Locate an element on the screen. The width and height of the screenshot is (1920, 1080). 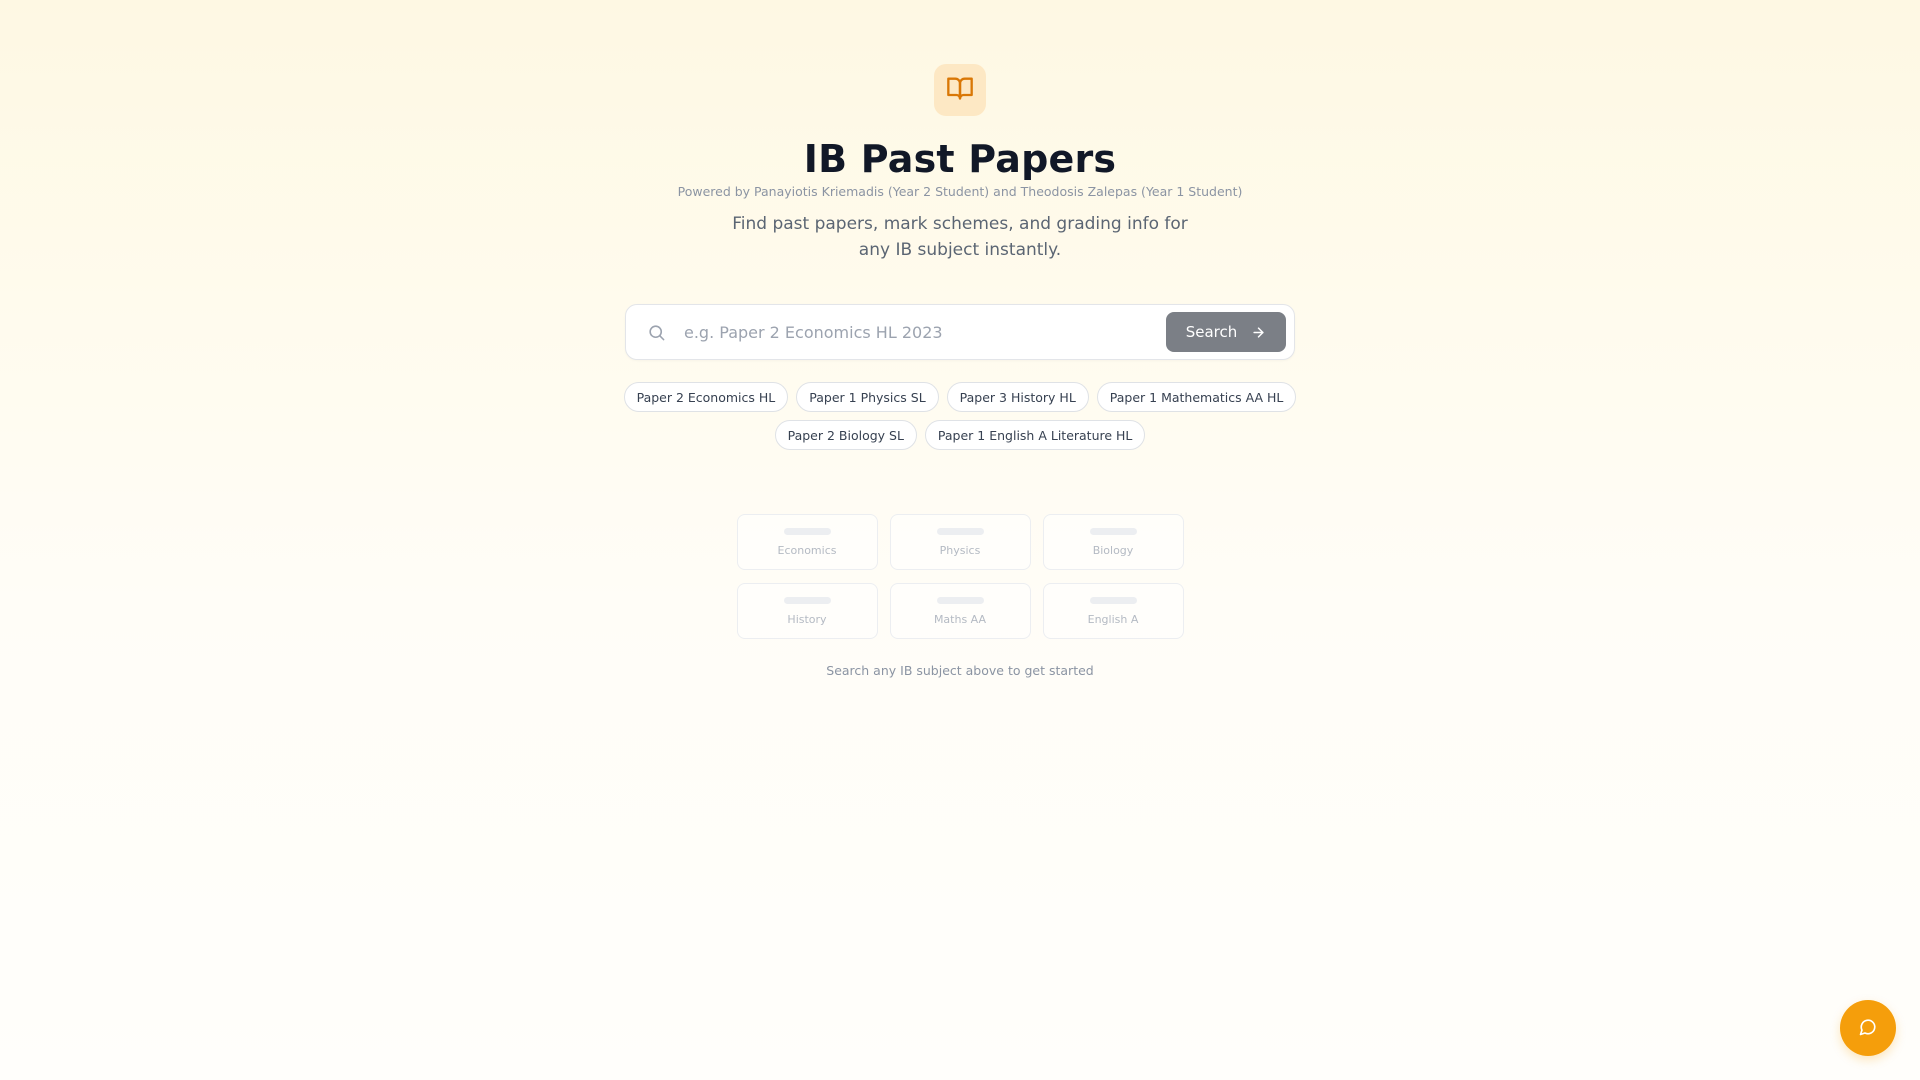
search-container: Search is located at coordinates (960, 332).